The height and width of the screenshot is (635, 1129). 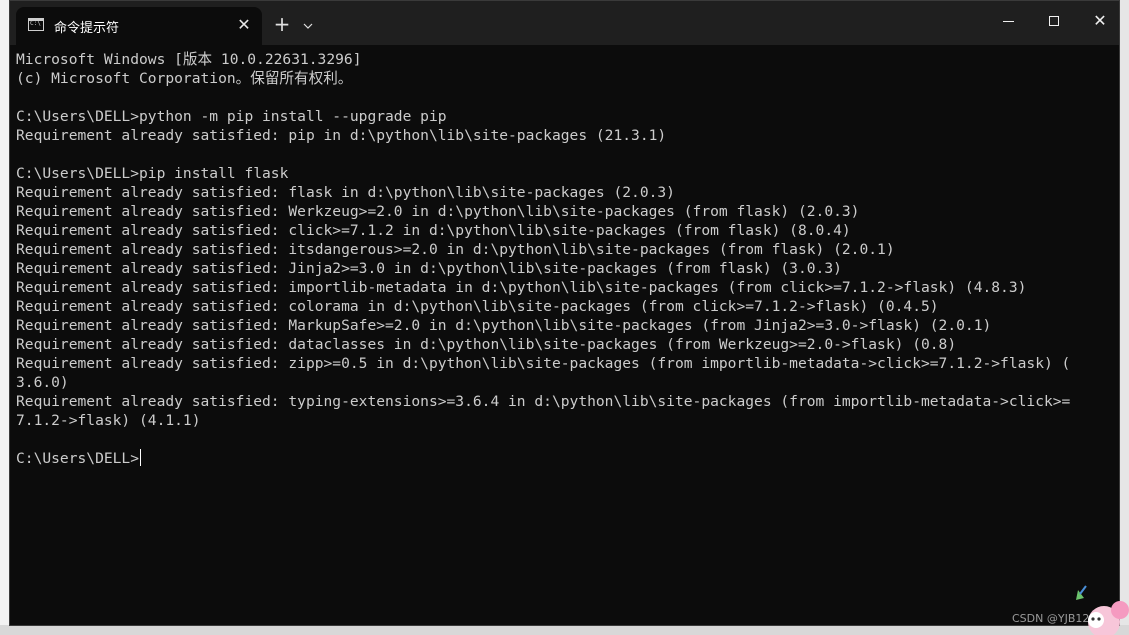 I want to click on title-bar: 命令提示符 ✕ + ✕, so click(x=564, y=23).